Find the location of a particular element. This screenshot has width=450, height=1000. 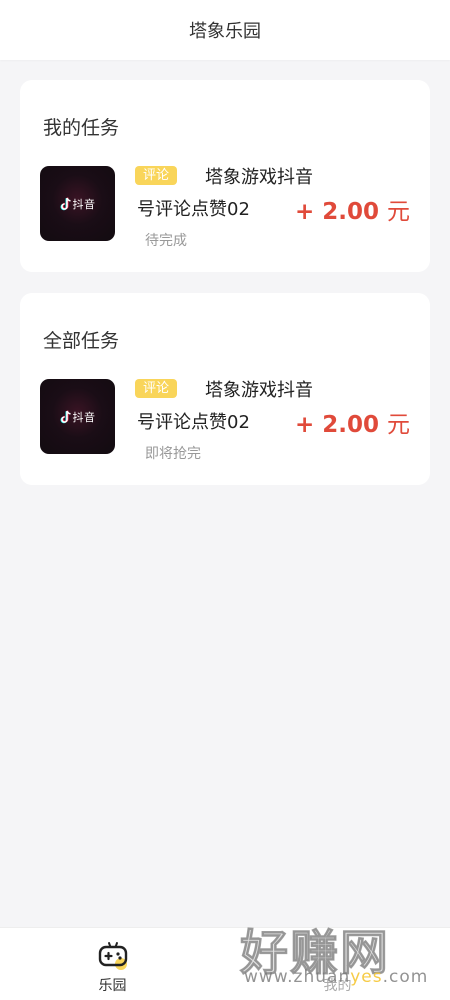

bottom-tab-bar: 乐园 我的 is located at coordinates (225, 963).